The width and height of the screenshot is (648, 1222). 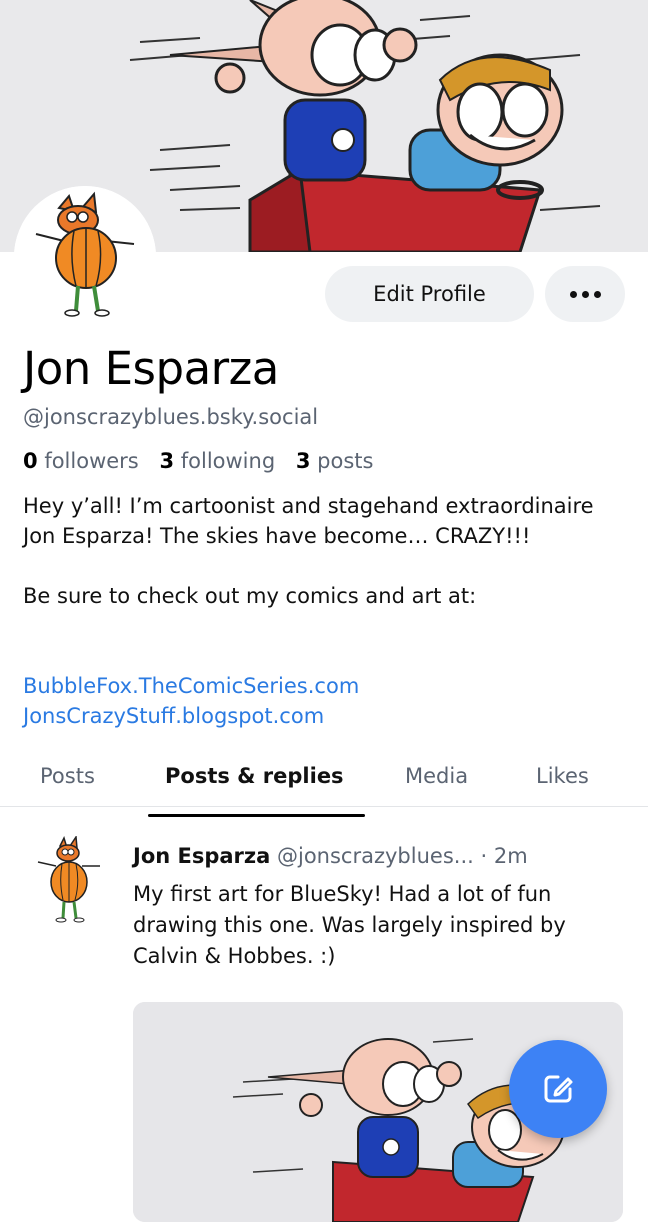 I want to click on following-stat: 3 following, so click(x=217, y=461).